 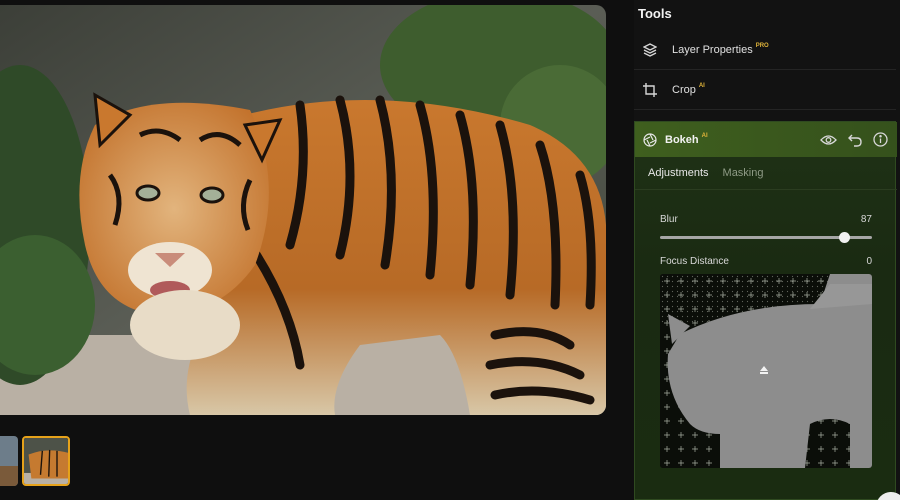 What do you see at coordinates (880, 139) in the screenshot?
I see `info-icon` at bounding box center [880, 139].